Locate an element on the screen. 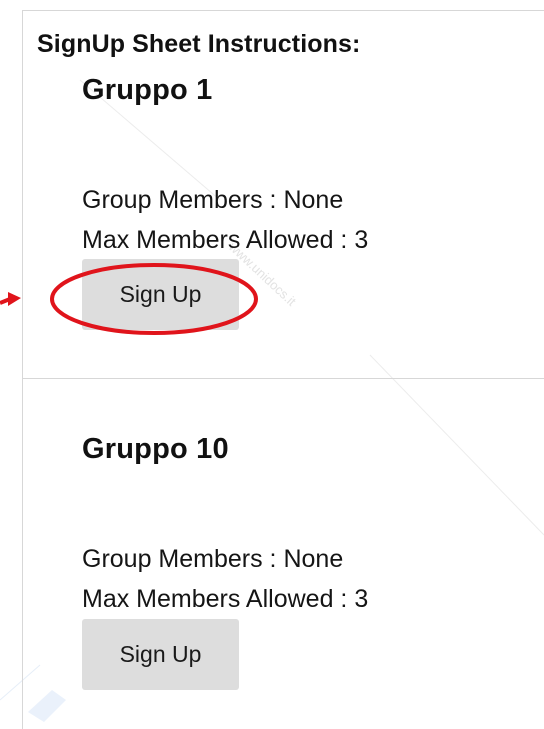 The width and height of the screenshot is (544, 729). group-title: Gruppo 10 is located at coordinates (155, 449).